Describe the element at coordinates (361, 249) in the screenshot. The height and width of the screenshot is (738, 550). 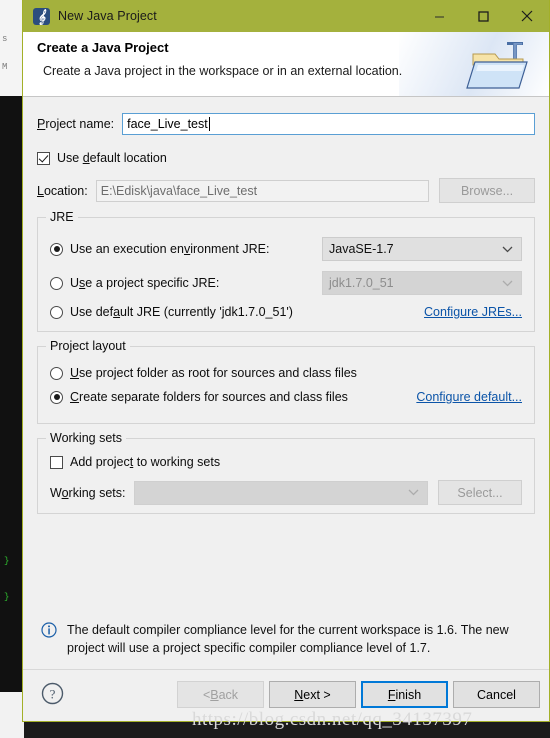
I see `execution-environment-value: JavaSE-1.7` at that location.